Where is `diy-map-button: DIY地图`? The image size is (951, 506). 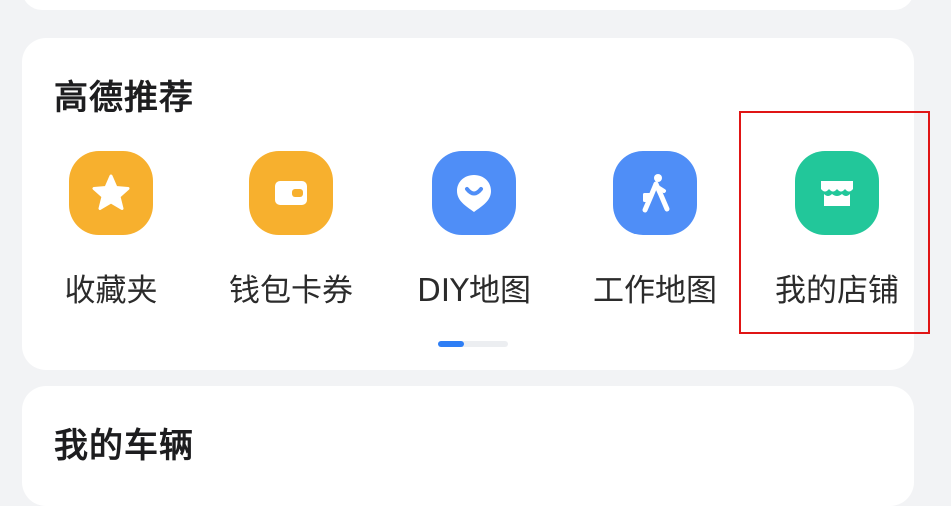
diy-map-button: DIY地图 is located at coordinates (474, 236).